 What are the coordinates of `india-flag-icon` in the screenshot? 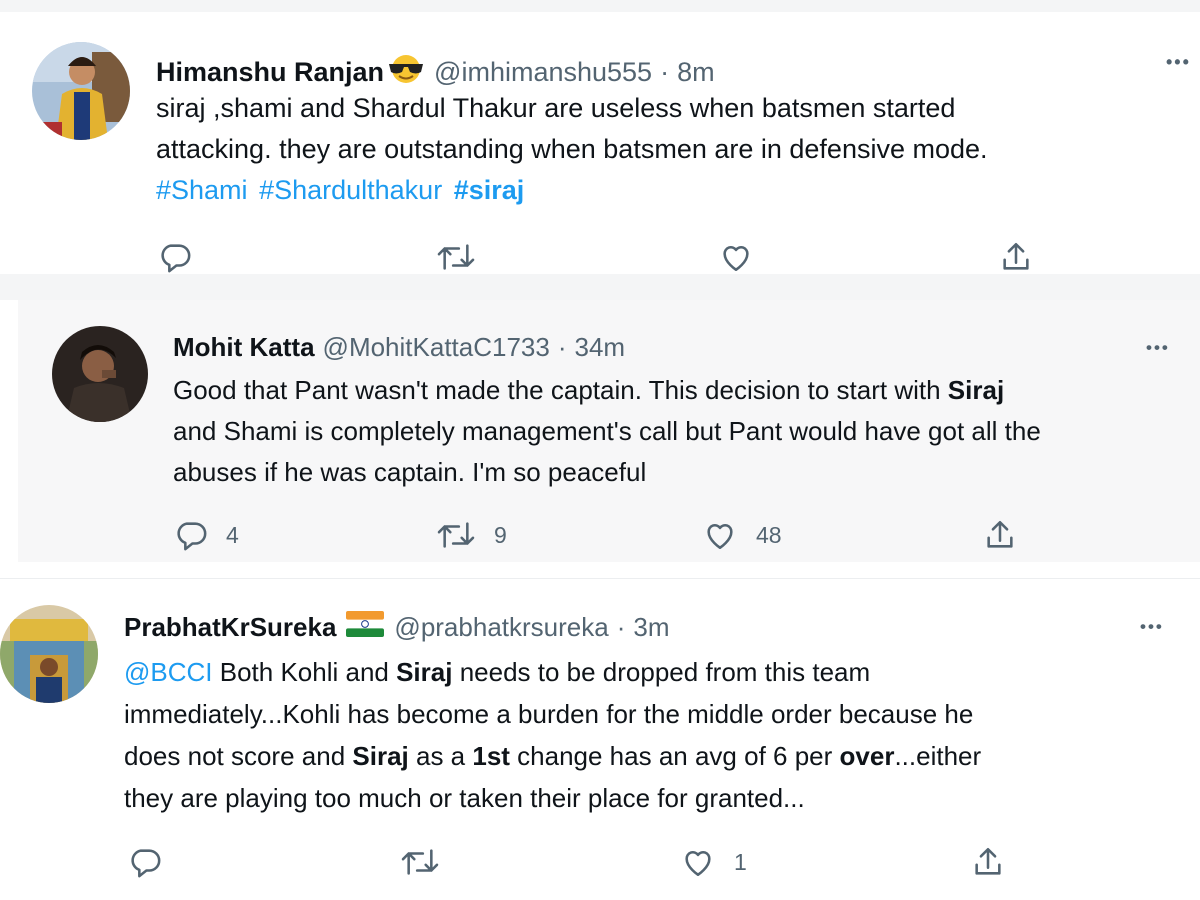 It's located at (365, 627).